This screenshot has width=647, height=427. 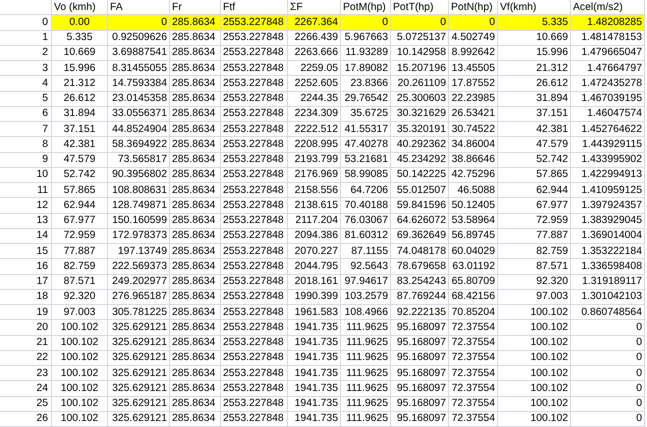 What do you see at coordinates (608, 38) in the screenshot?
I see `table-cell: 1.481478153` at bounding box center [608, 38].